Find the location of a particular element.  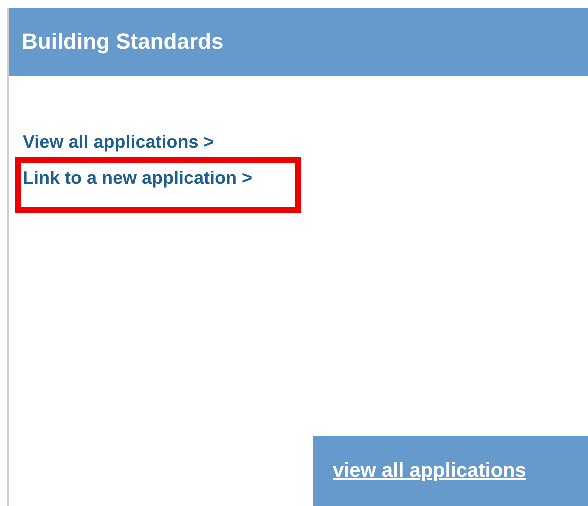

application-link: View all applications > is located at coordinates (118, 142).